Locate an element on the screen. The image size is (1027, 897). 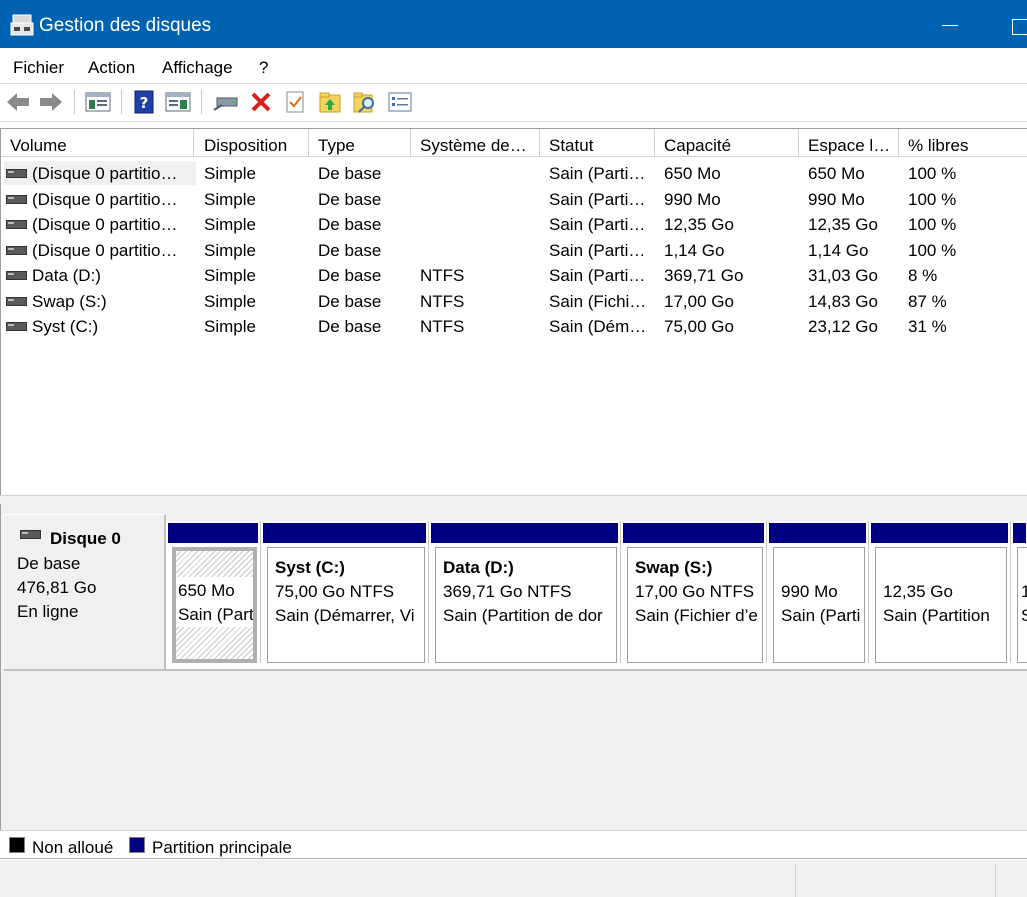
cell-volume: Swap (S:) is located at coordinates (69, 301).